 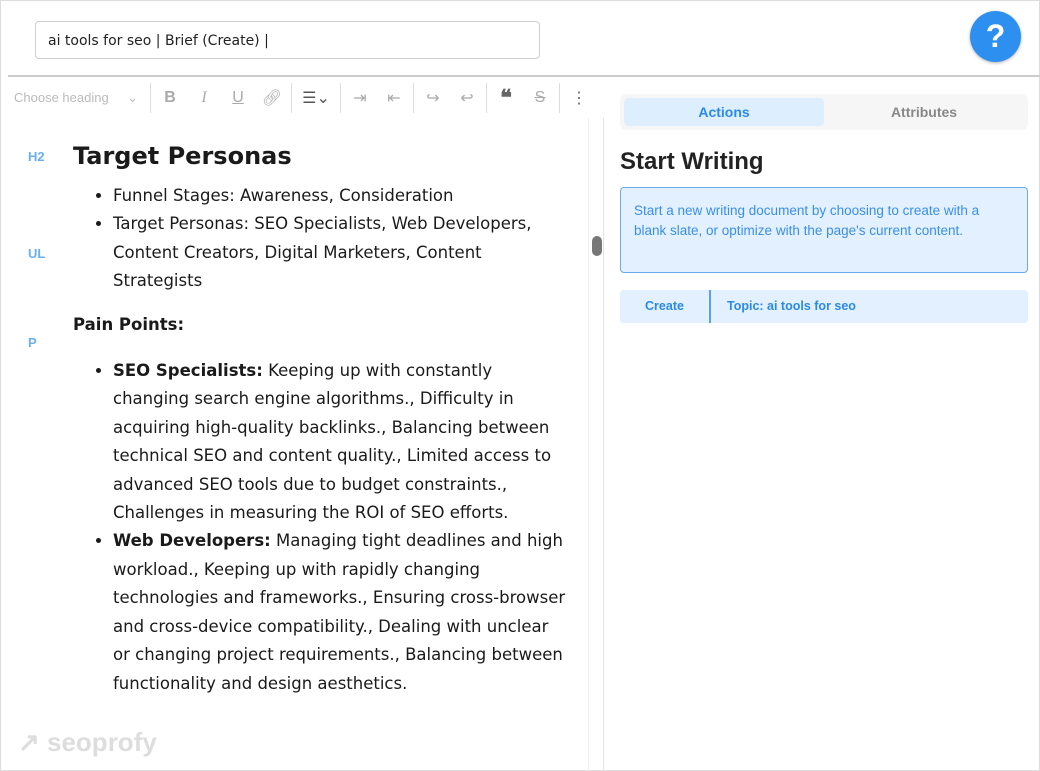 What do you see at coordinates (579, 98) in the screenshot?
I see `more-icon: ⋮` at bounding box center [579, 98].